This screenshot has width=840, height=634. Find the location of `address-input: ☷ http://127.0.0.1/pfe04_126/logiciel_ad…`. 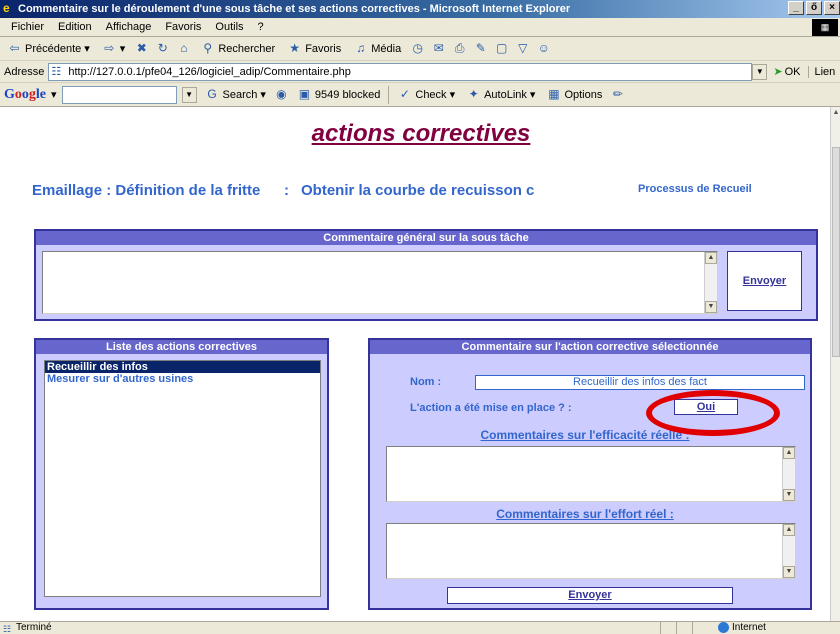

address-input: ☷ http://127.0.0.1/pfe04_126/logiciel_ad… is located at coordinates (400, 71).